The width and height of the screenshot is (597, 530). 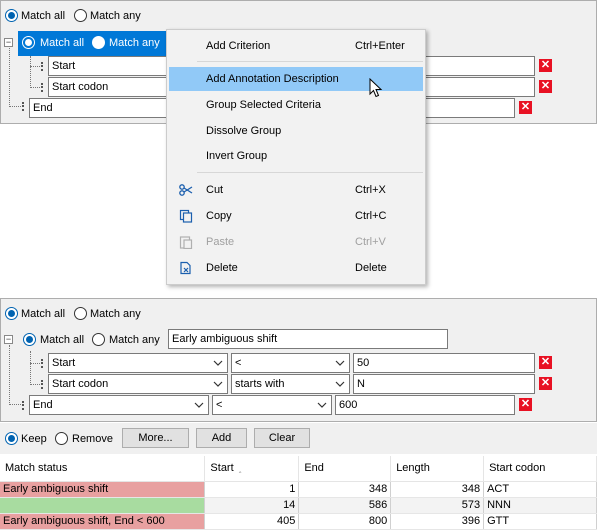 What do you see at coordinates (108, 66) in the screenshot?
I see `top-criterion-field-start: Start` at bounding box center [108, 66].